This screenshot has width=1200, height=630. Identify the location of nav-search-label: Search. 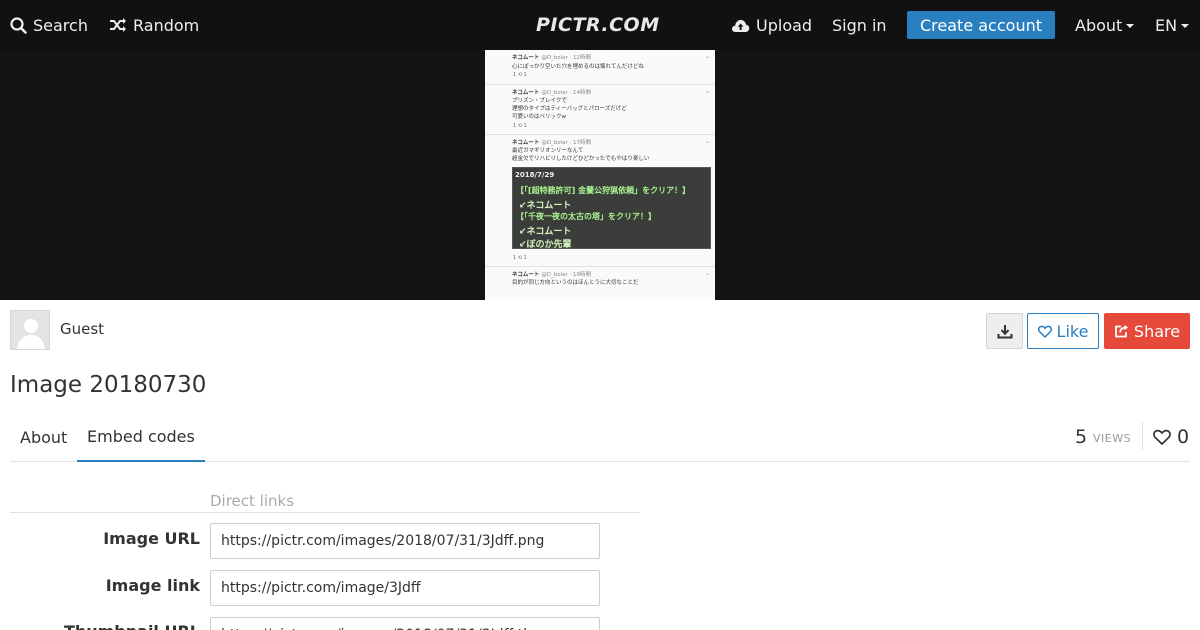
(60, 25).